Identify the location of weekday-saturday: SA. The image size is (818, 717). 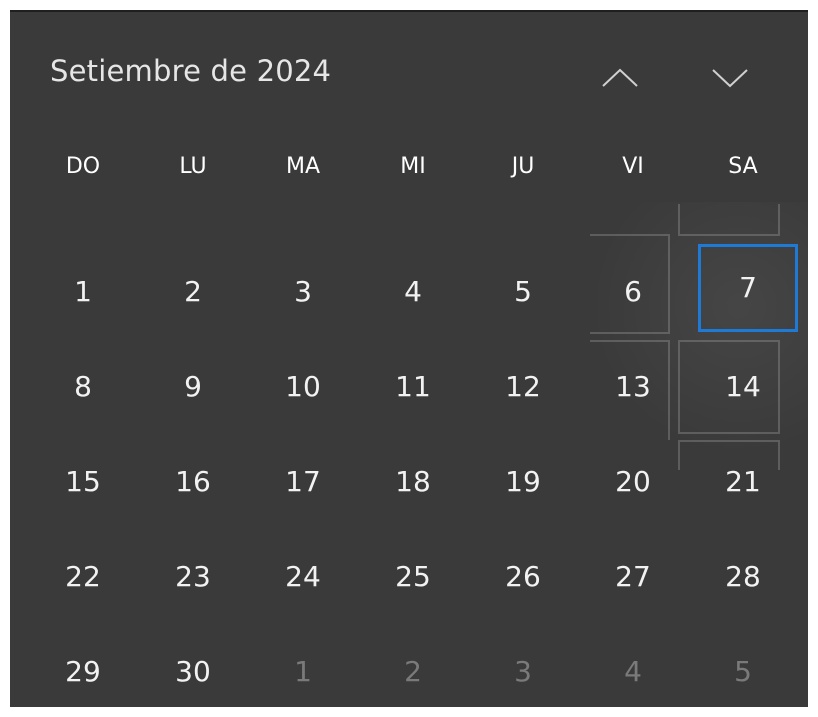
(743, 166).